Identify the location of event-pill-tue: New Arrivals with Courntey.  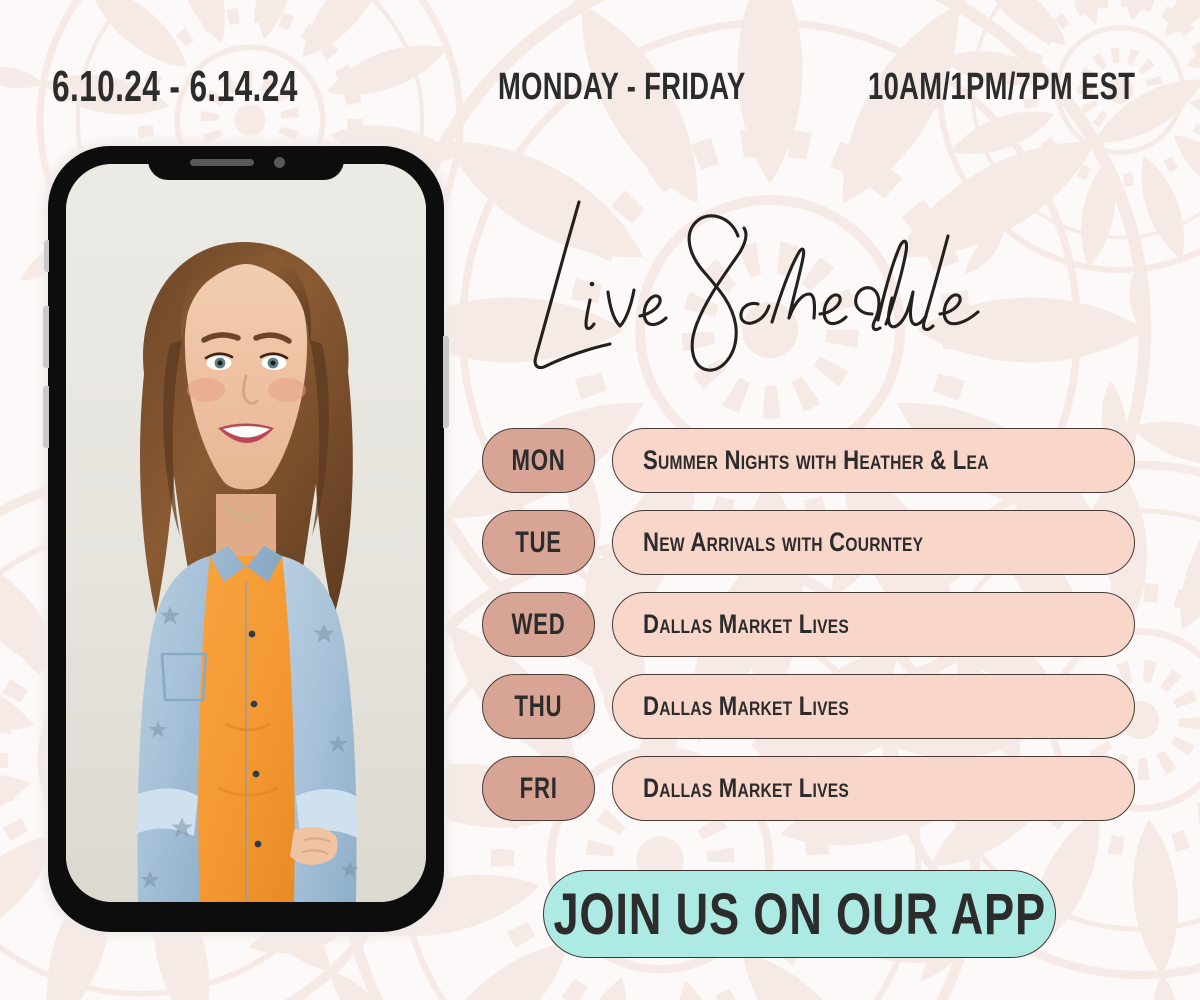
(873, 542).